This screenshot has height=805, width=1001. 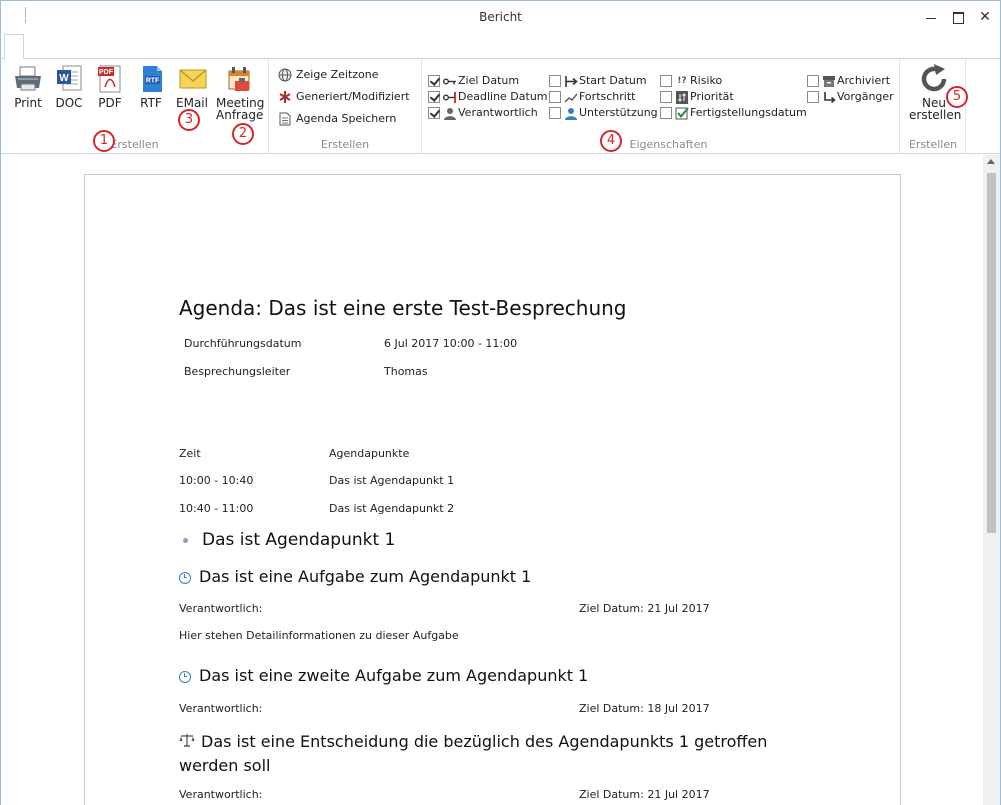 I want to click on support-person-icon, so click(x=571, y=113).